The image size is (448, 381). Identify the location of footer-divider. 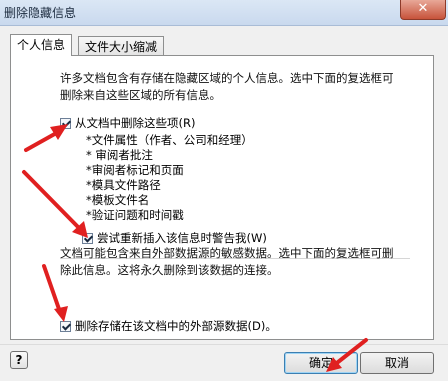
(224, 344).